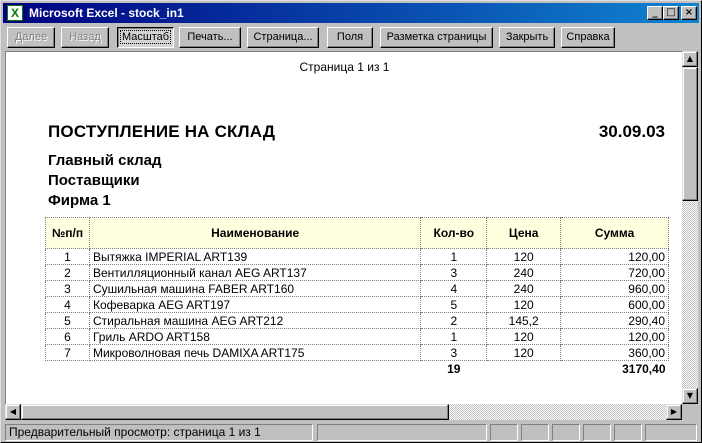 The width and height of the screenshot is (702, 443). Describe the element at coordinates (454, 369) in the screenshot. I see `total-quantity: 19` at that location.